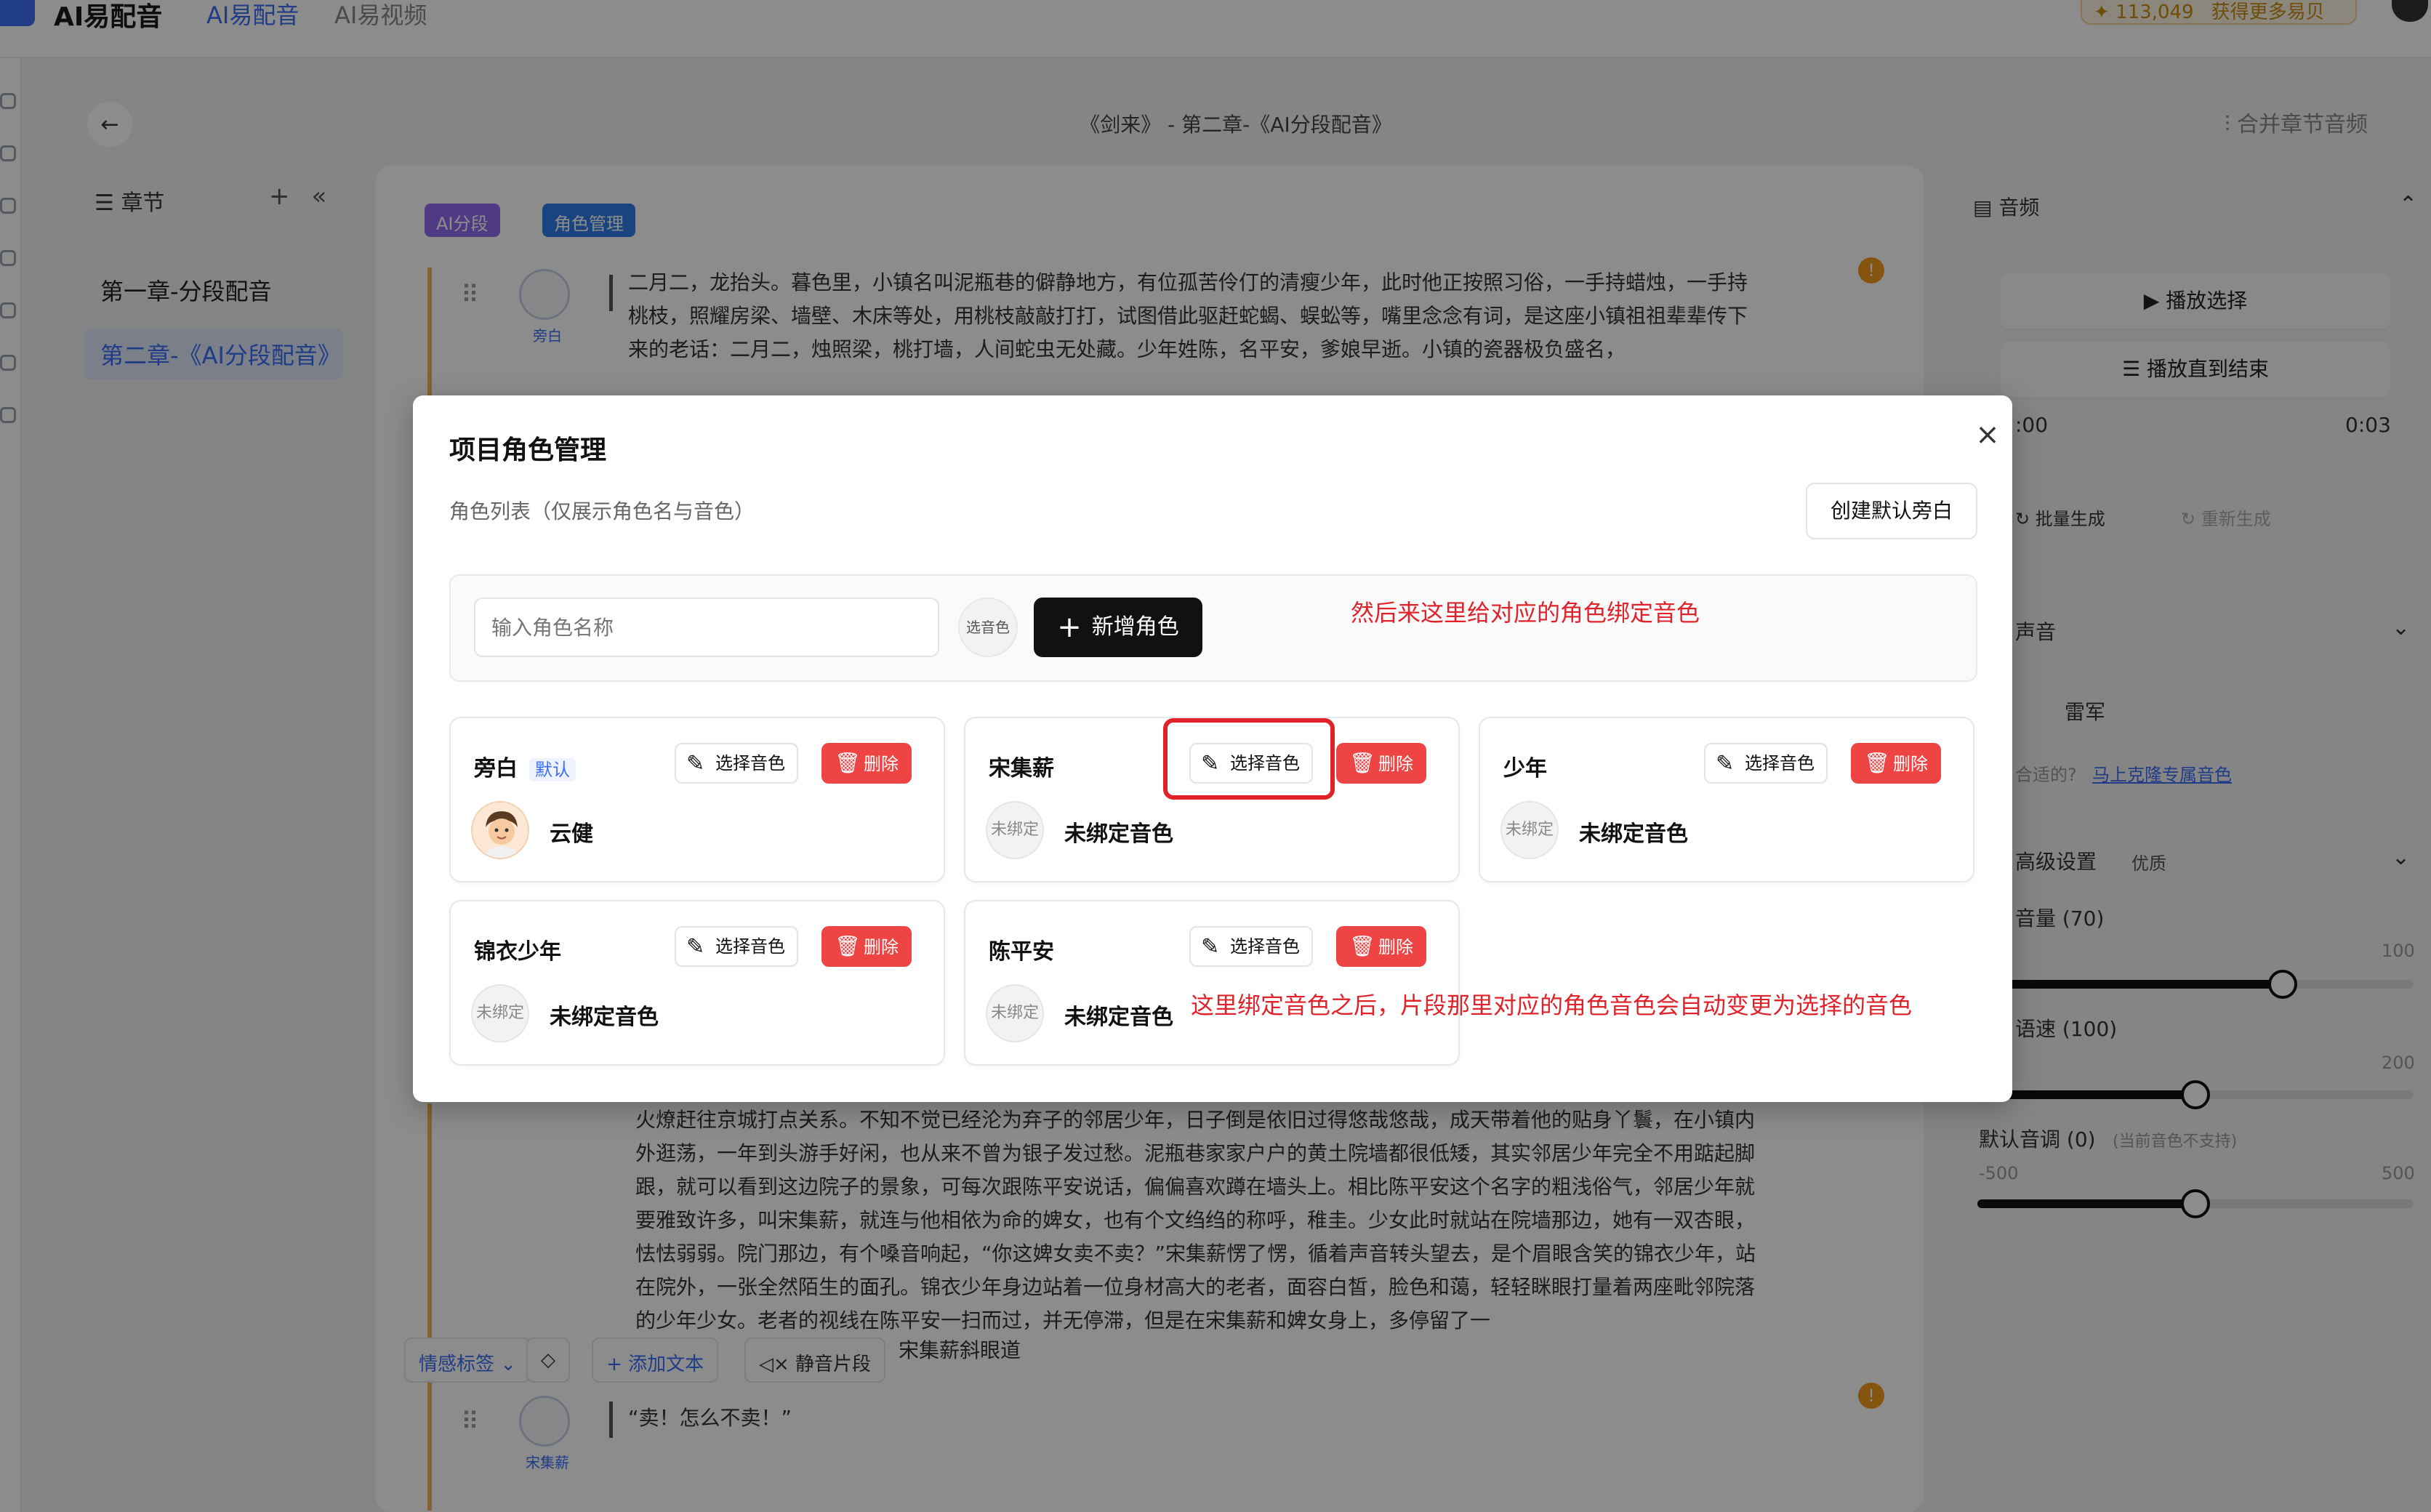  I want to click on default-badge: 默认, so click(552, 769).